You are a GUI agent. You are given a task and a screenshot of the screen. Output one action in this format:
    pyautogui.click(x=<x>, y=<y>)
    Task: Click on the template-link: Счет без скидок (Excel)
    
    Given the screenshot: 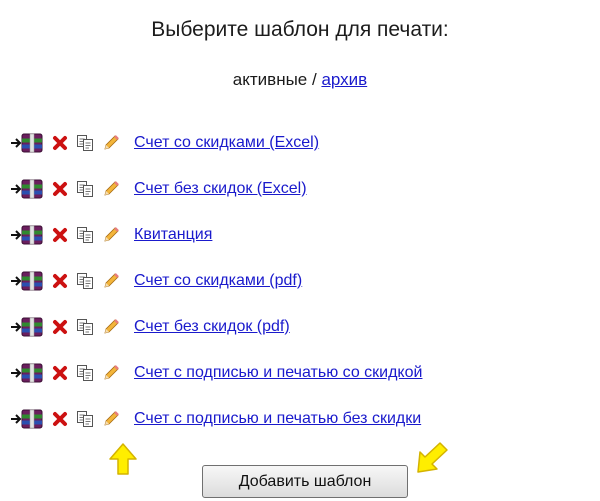 What is the action you would take?
    pyautogui.click(x=220, y=189)
    